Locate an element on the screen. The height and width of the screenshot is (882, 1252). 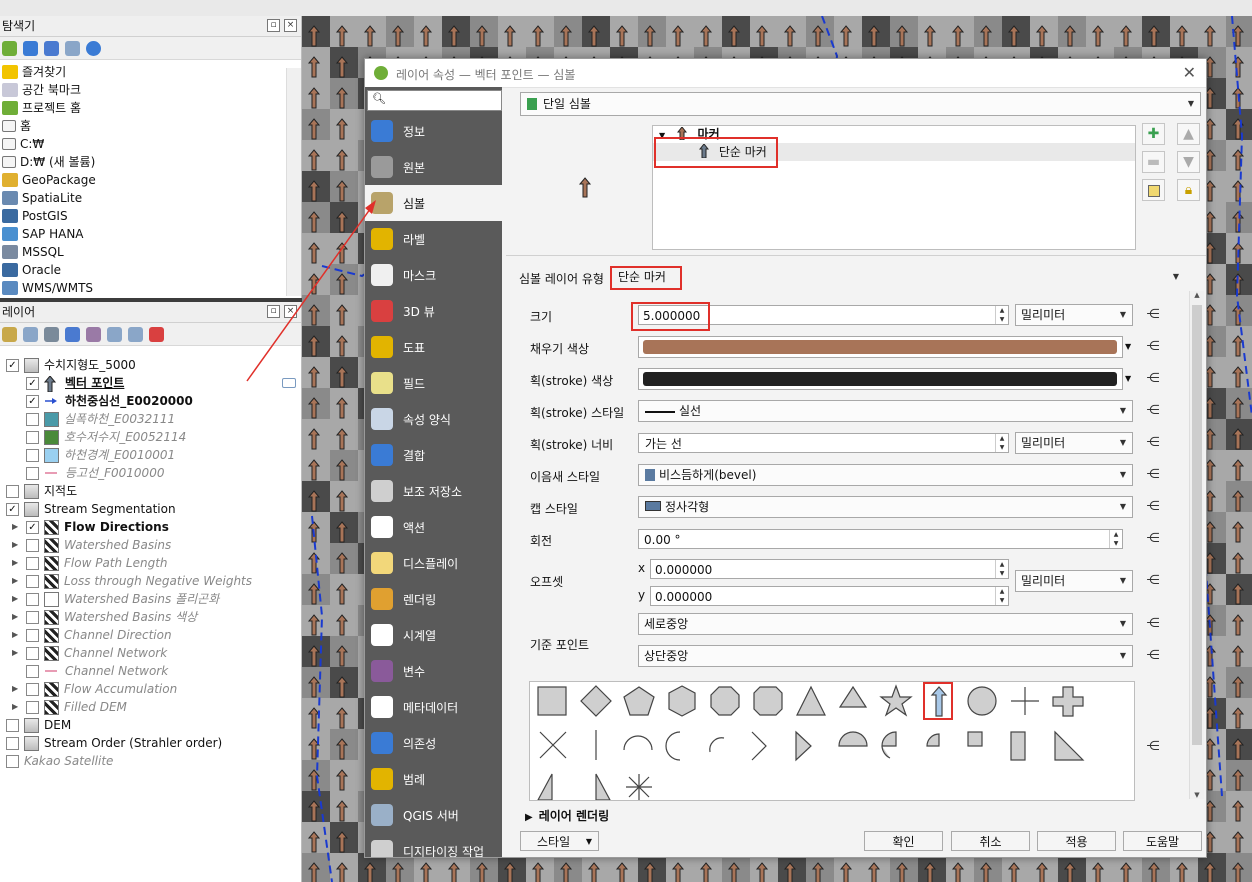
anchor-horizontal-combo: 상단중앙 ▼ is located at coordinates (885, 656).